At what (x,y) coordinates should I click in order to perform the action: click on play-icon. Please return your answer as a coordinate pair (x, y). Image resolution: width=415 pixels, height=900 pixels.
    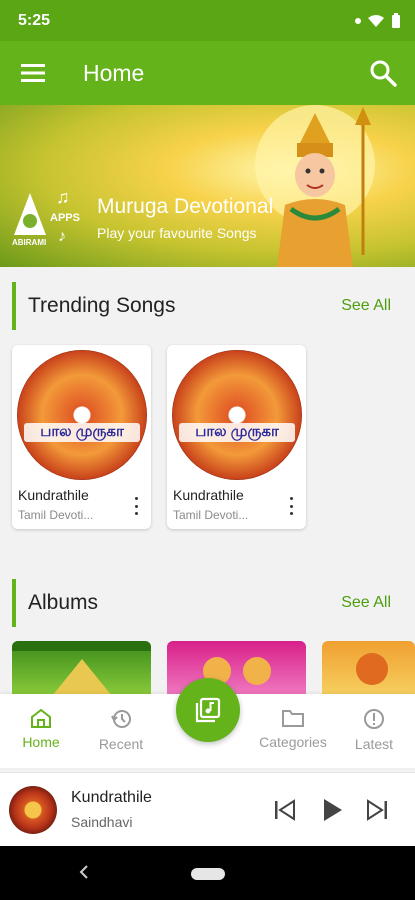
    Looking at the image, I should click on (333, 810).